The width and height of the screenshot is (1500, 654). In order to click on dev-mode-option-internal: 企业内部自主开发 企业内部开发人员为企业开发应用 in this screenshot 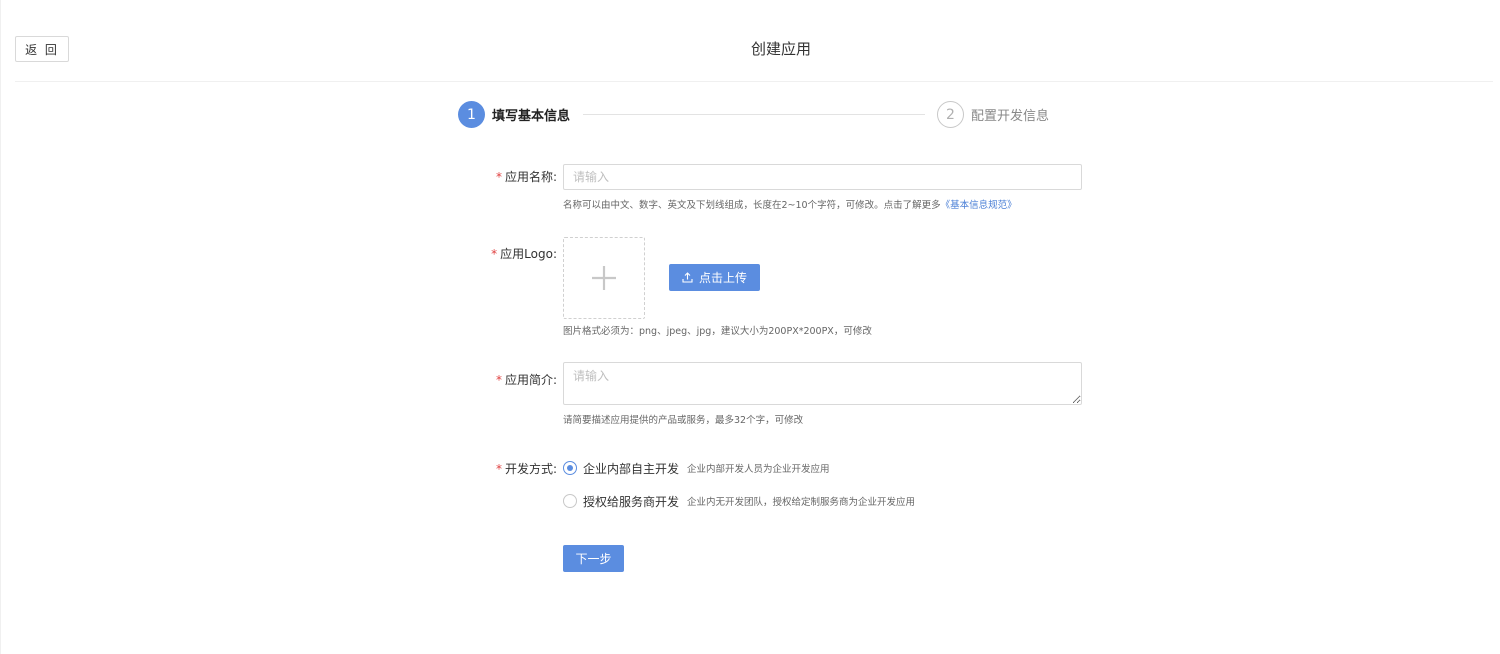, I will do `click(696, 468)`.